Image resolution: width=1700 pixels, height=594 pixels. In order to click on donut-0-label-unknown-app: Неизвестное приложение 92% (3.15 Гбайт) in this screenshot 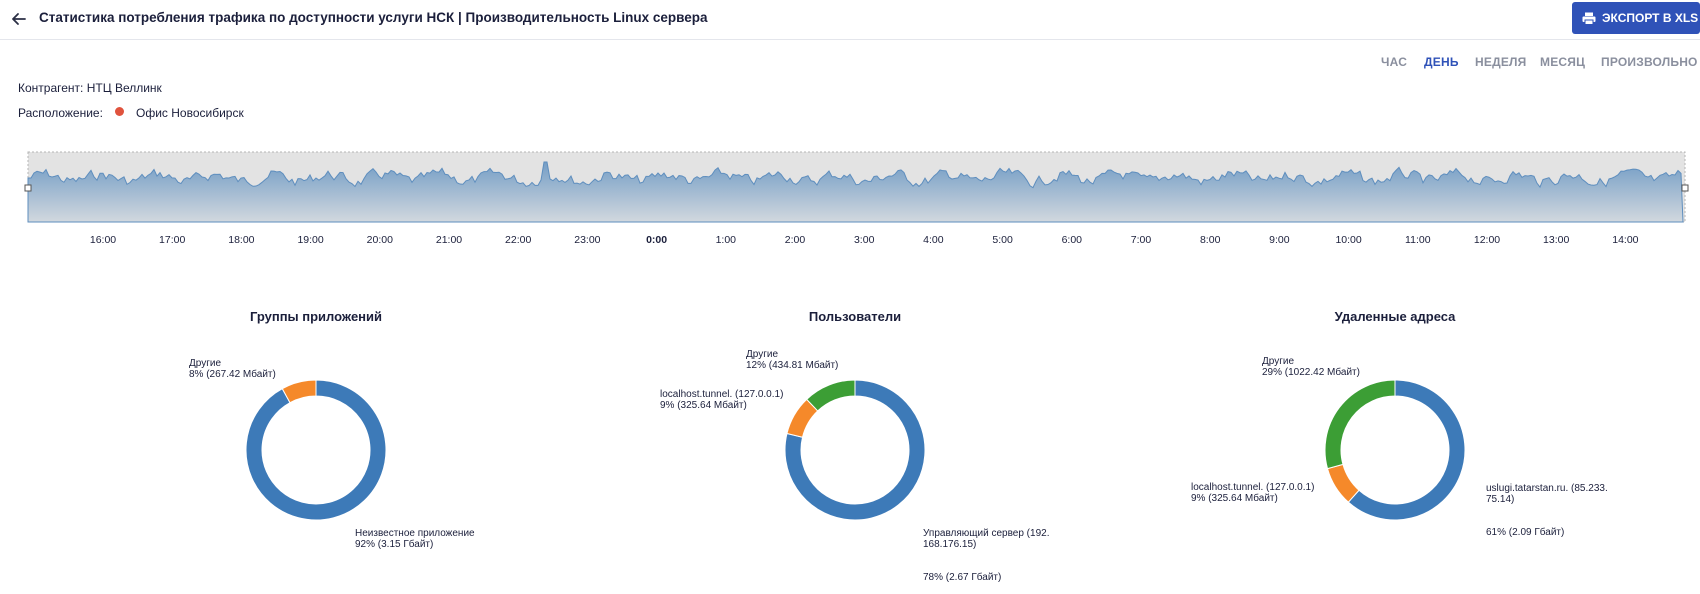, I will do `click(415, 539)`.